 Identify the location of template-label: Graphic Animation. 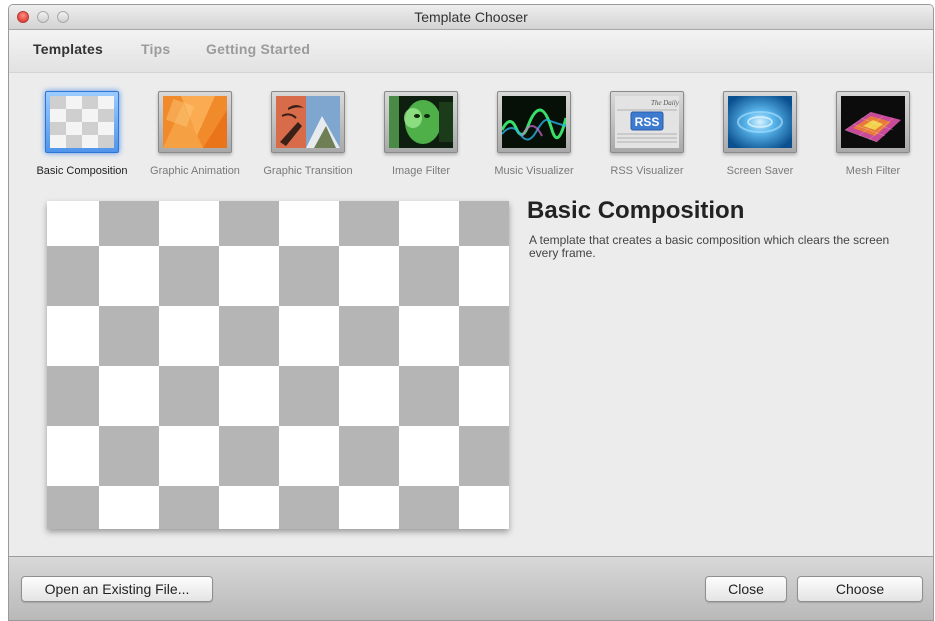
(195, 171).